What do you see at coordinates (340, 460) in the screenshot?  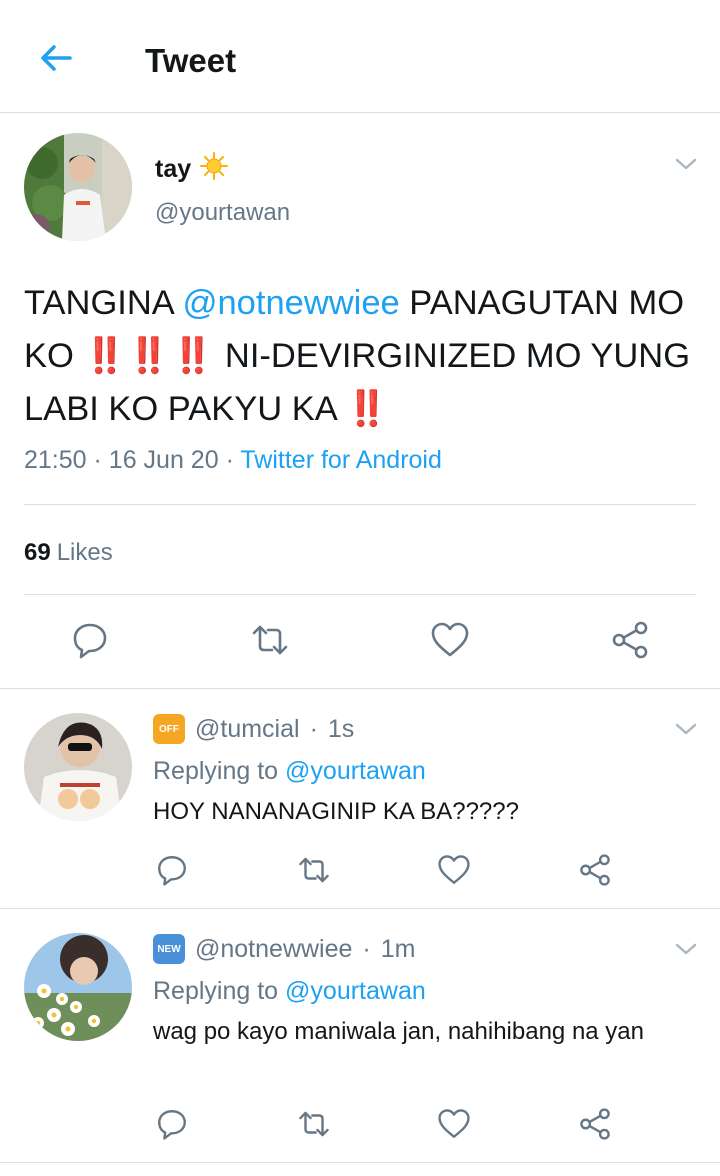 I see `tweet-source-link: Twitter for Android` at bounding box center [340, 460].